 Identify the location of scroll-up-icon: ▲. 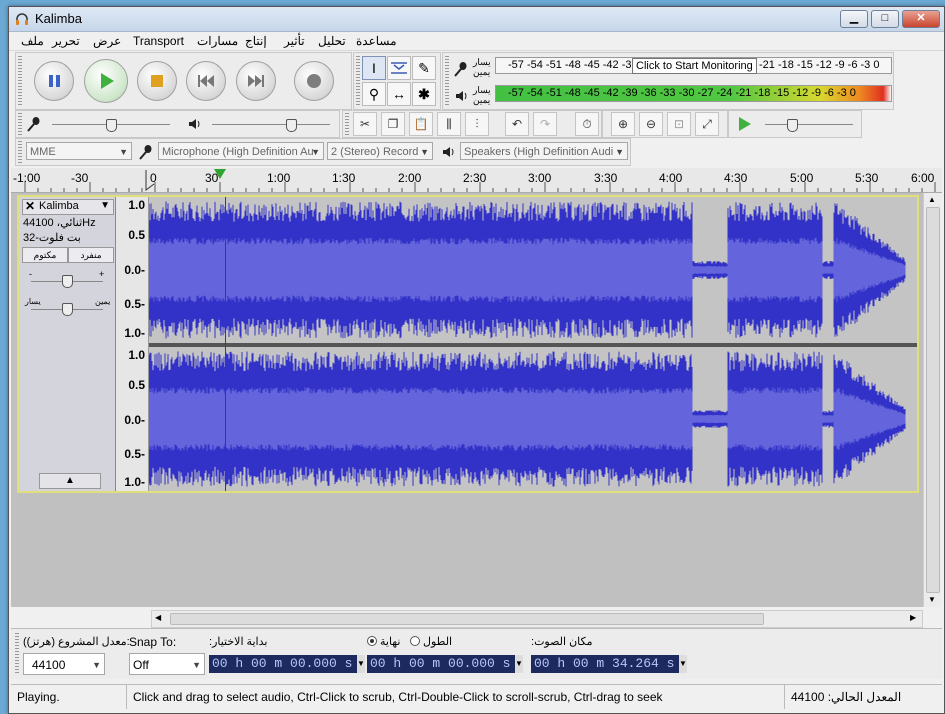
(932, 199).